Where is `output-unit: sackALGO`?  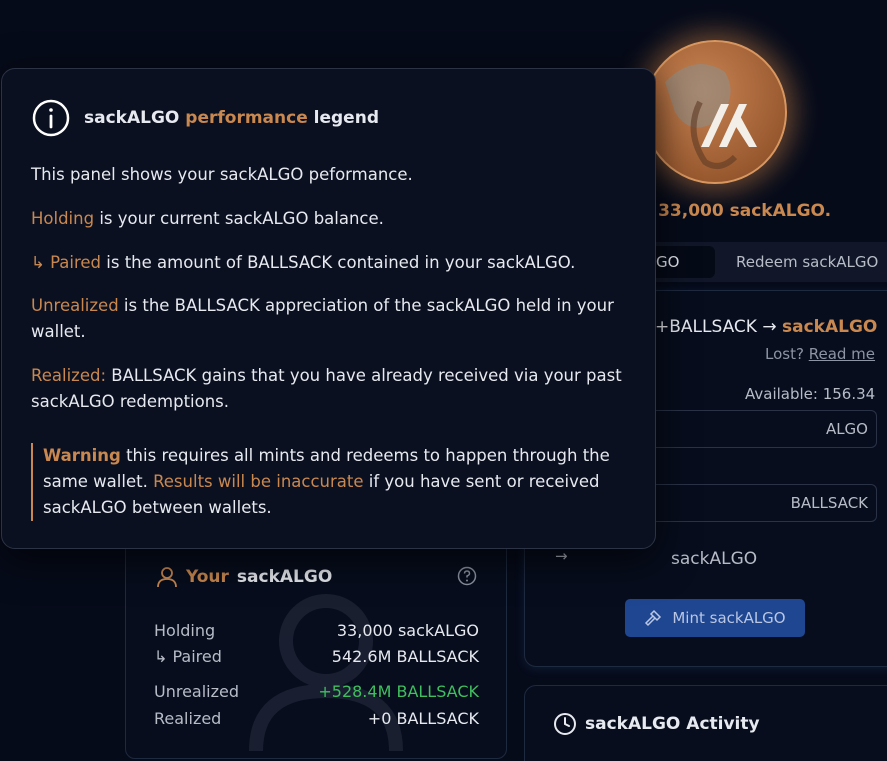
output-unit: sackALGO is located at coordinates (714, 559).